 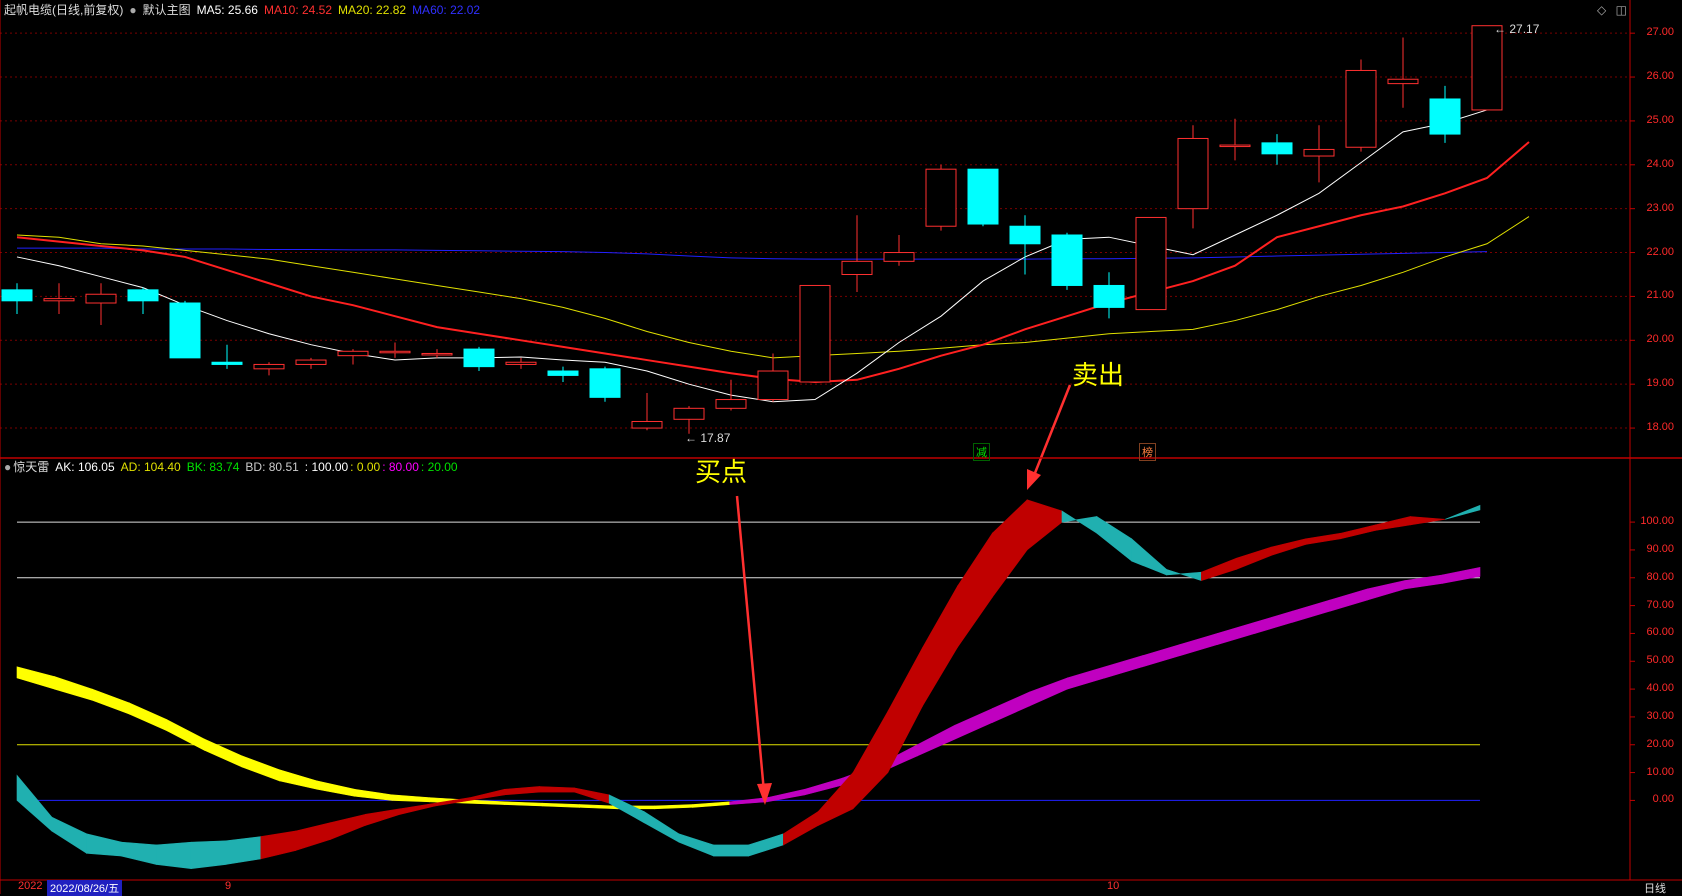 I want to click on price-tick-label: 20.00, so click(x=1660, y=339).